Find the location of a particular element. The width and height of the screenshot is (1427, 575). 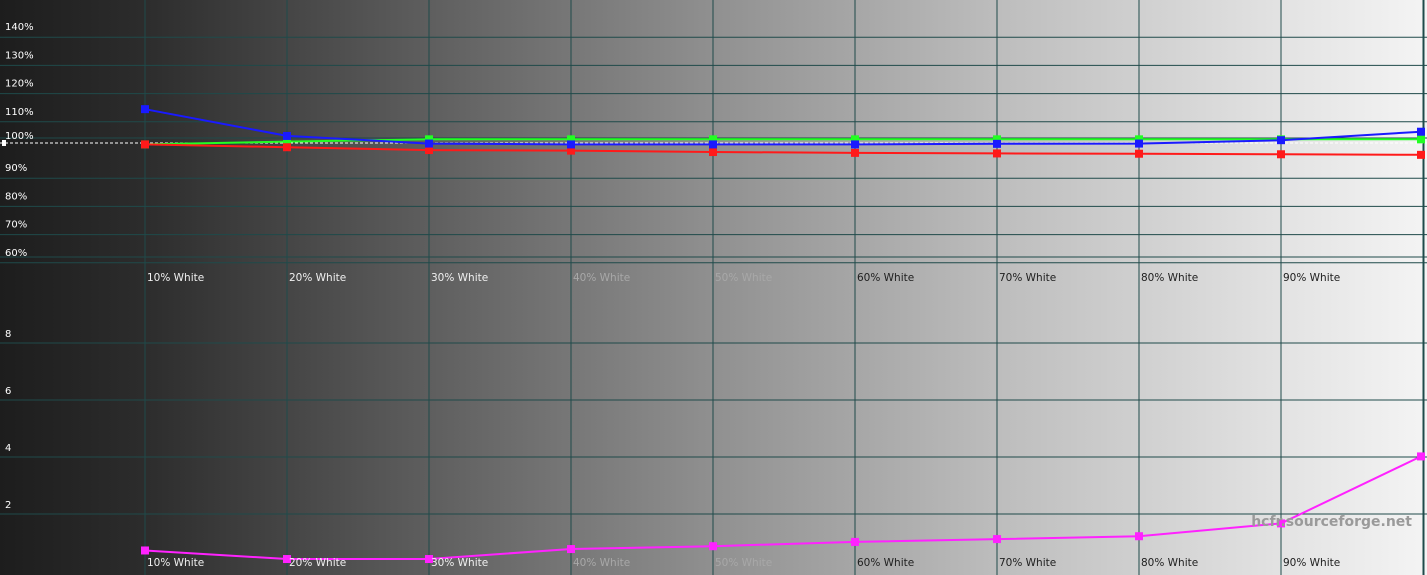

x-tick-bottom-5: 50% White is located at coordinates (743, 563).